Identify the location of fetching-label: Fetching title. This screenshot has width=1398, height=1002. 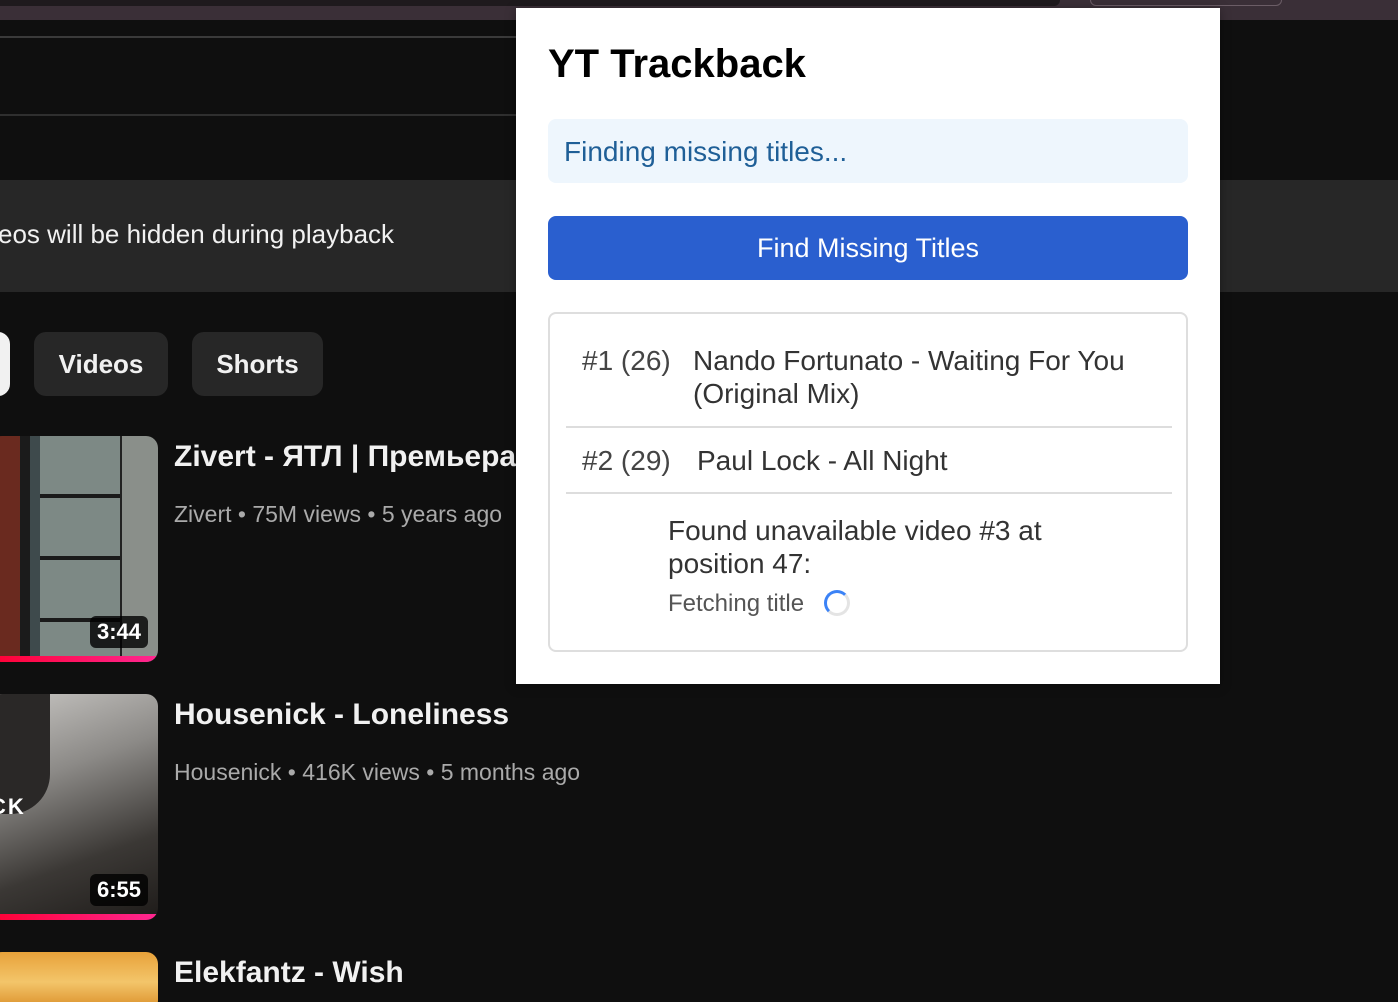
(736, 603).